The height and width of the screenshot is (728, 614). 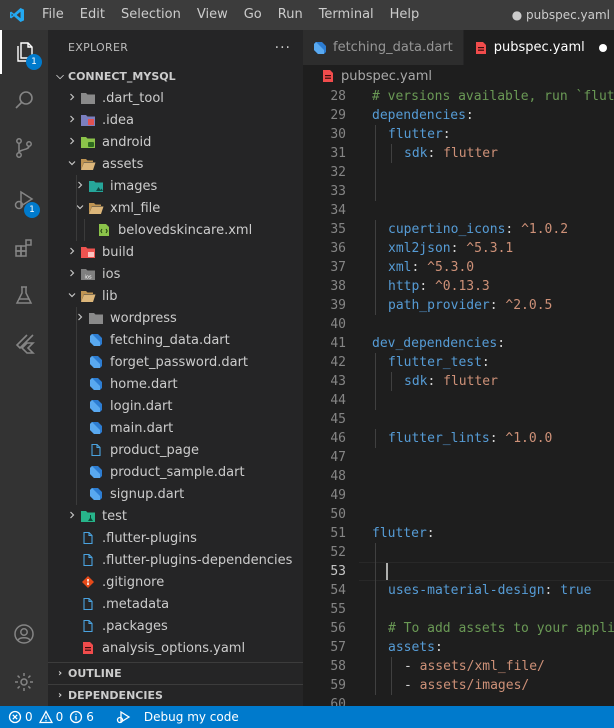 What do you see at coordinates (466, 590) in the screenshot?
I see `code-token: uses-material-design` at bounding box center [466, 590].